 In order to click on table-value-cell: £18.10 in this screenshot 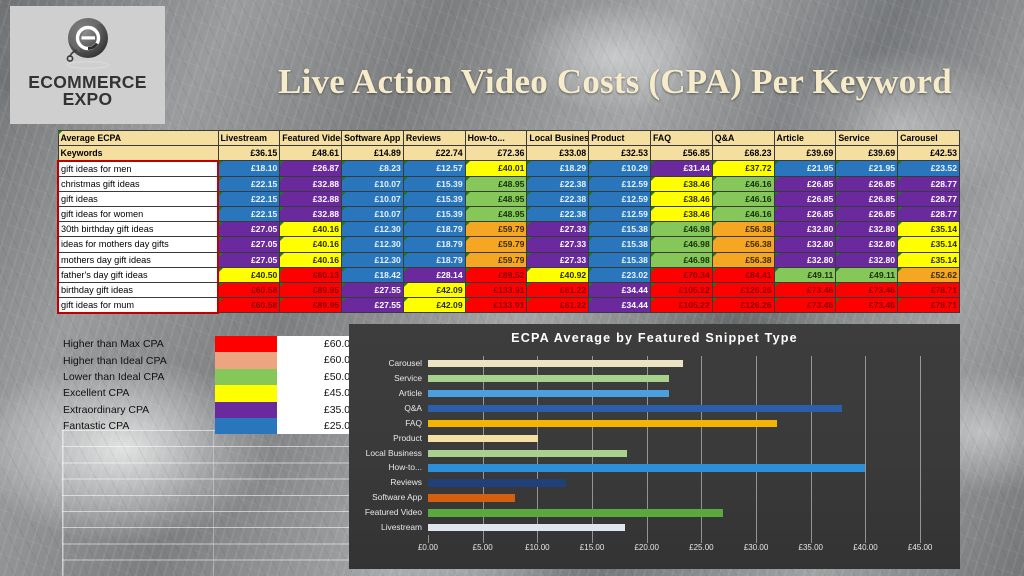, I will do `click(249, 168)`.